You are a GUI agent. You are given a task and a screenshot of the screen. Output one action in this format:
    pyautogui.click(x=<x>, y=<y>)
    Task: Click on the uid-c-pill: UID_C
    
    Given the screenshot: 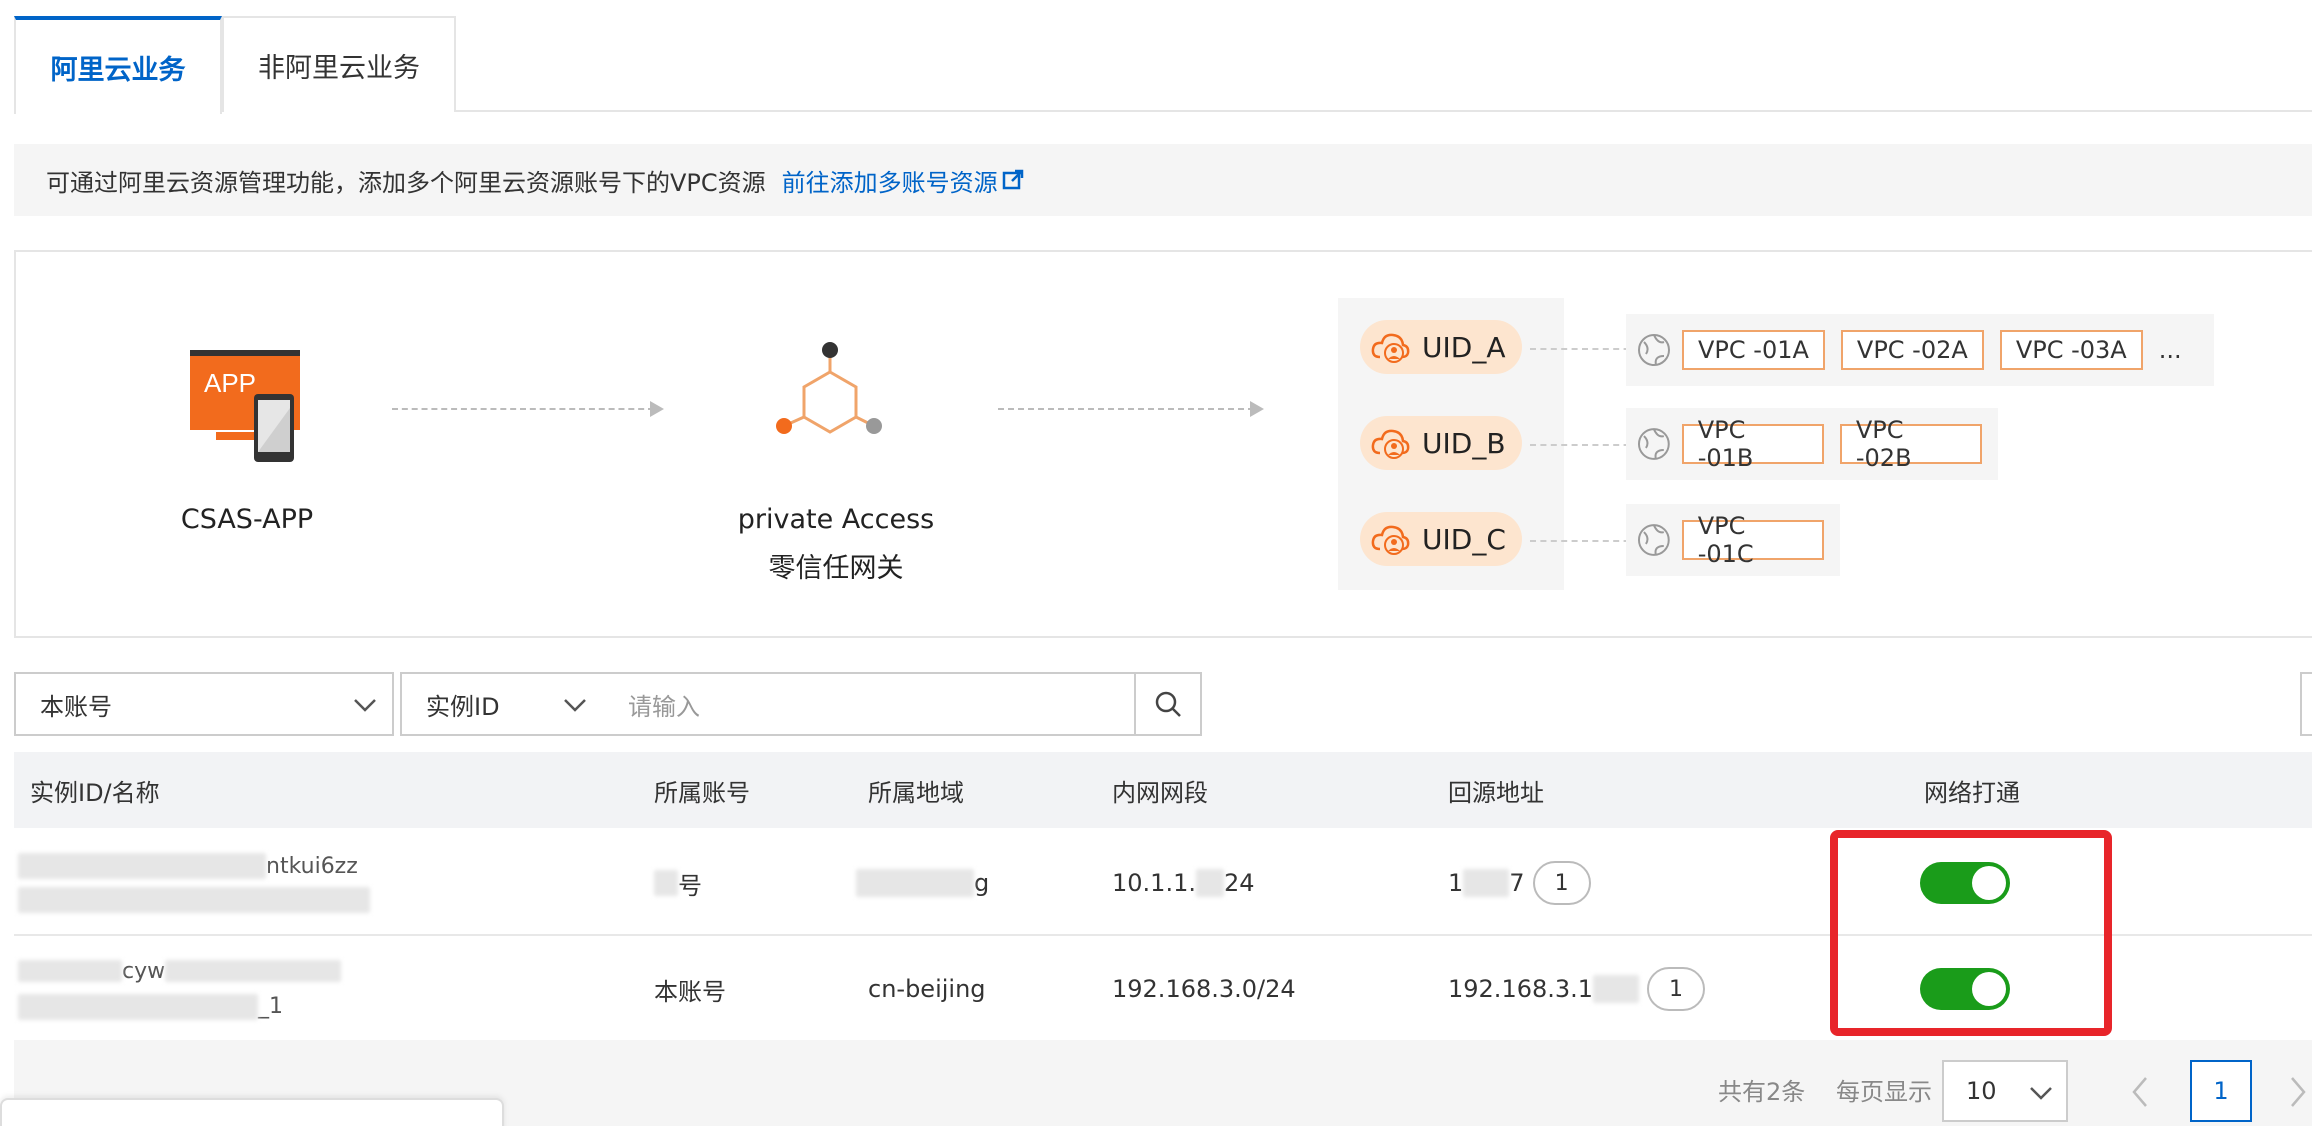 What is the action you would take?
    pyautogui.click(x=1441, y=539)
    